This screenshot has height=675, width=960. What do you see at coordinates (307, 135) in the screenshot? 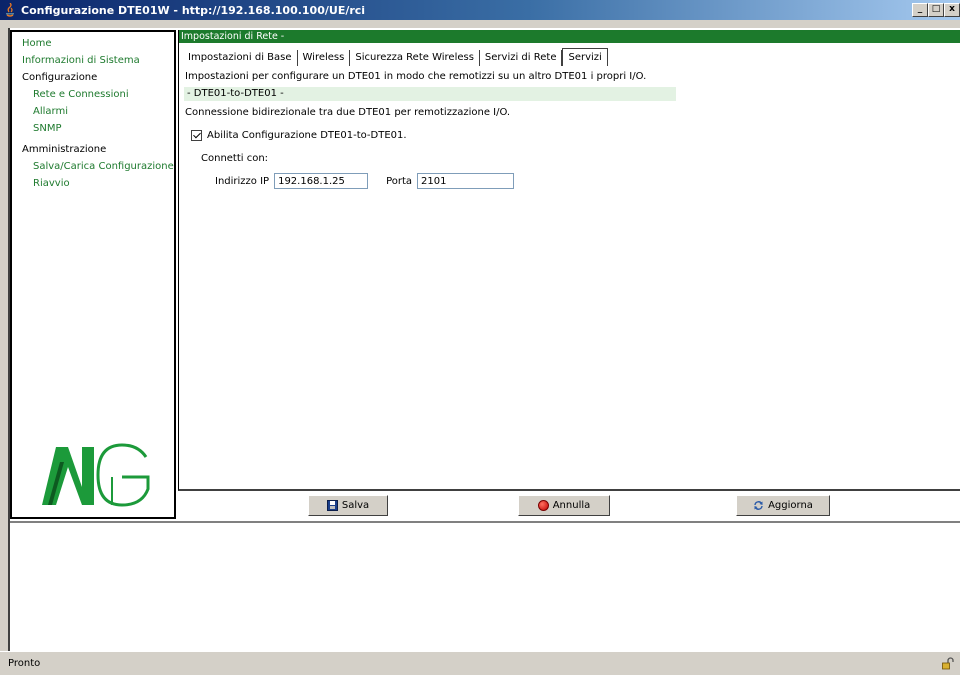
I see `enable-label: Abilita Configurazione DTE01-to-DTE01.` at bounding box center [307, 135].